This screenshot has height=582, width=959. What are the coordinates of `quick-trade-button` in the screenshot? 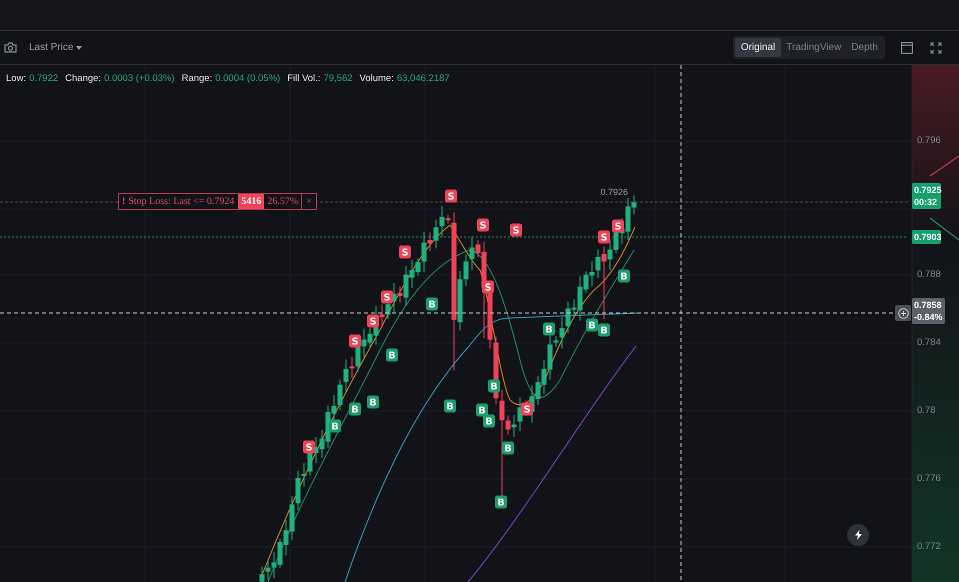 It's located at (858, 535).